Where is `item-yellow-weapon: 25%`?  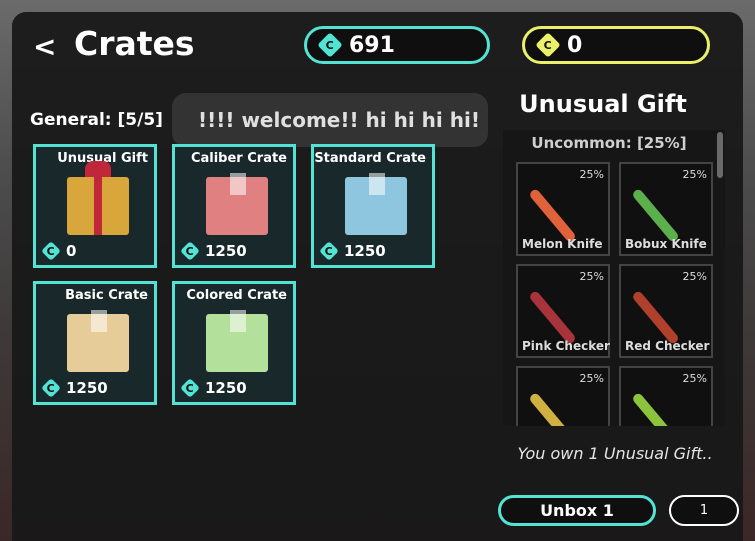 item-yellow-weapon: 25% is located at coordinates (563, 396).